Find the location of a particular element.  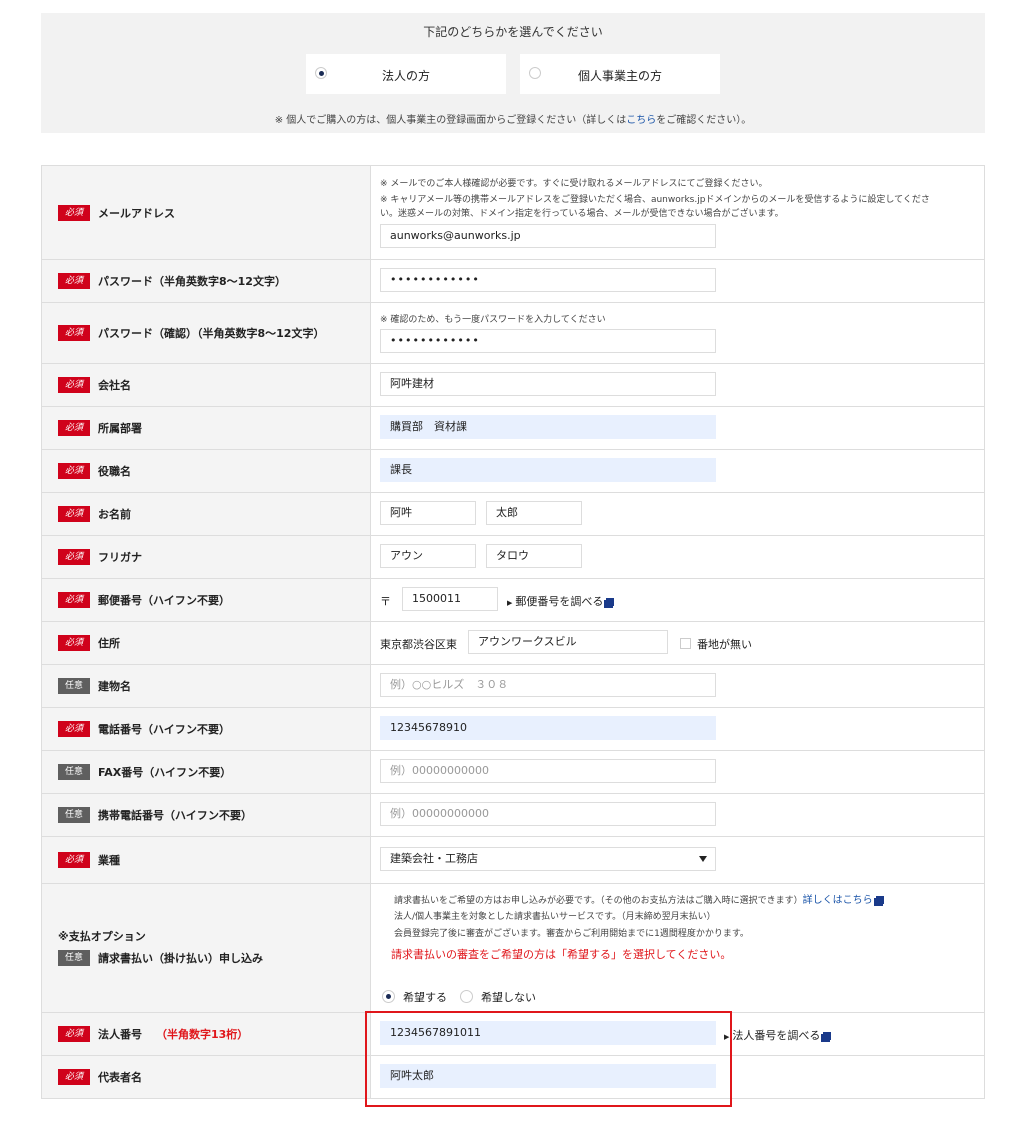

payment-label: 請求書払い（掛け払い）申し込み is located at coordinates (180, 958).